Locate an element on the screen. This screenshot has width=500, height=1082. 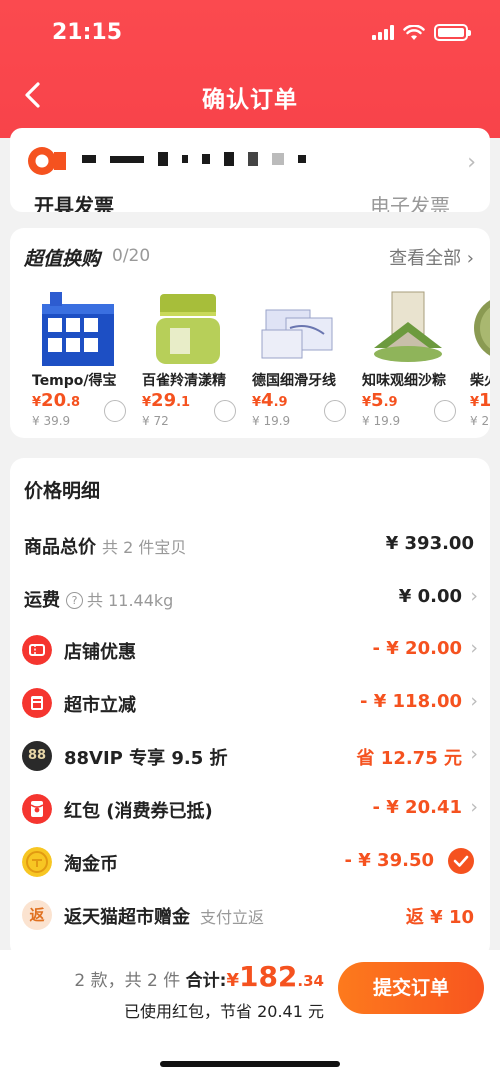
product-price: ¥20.8 is located at coordinates (56, 400).